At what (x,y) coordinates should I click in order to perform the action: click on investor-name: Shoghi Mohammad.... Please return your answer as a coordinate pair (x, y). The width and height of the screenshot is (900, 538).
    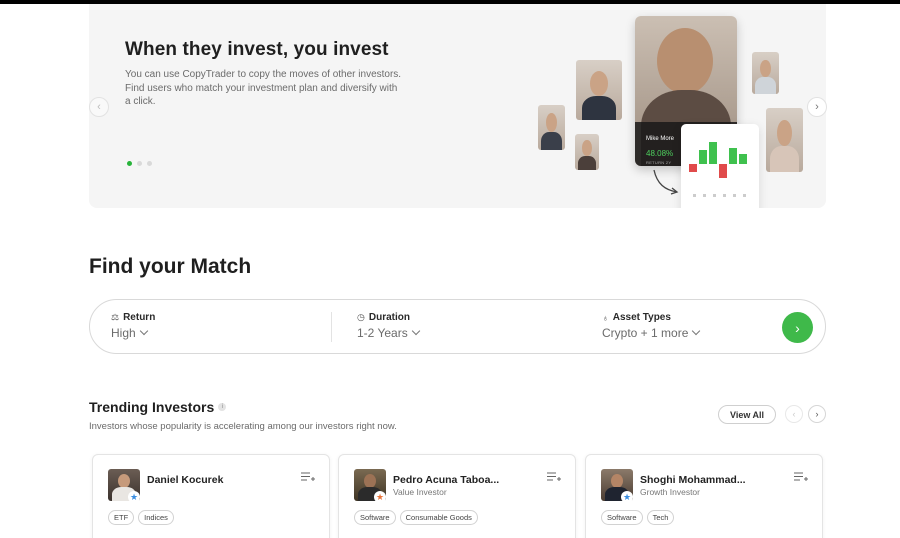
    Looking at the image, I should click on (693, 480).